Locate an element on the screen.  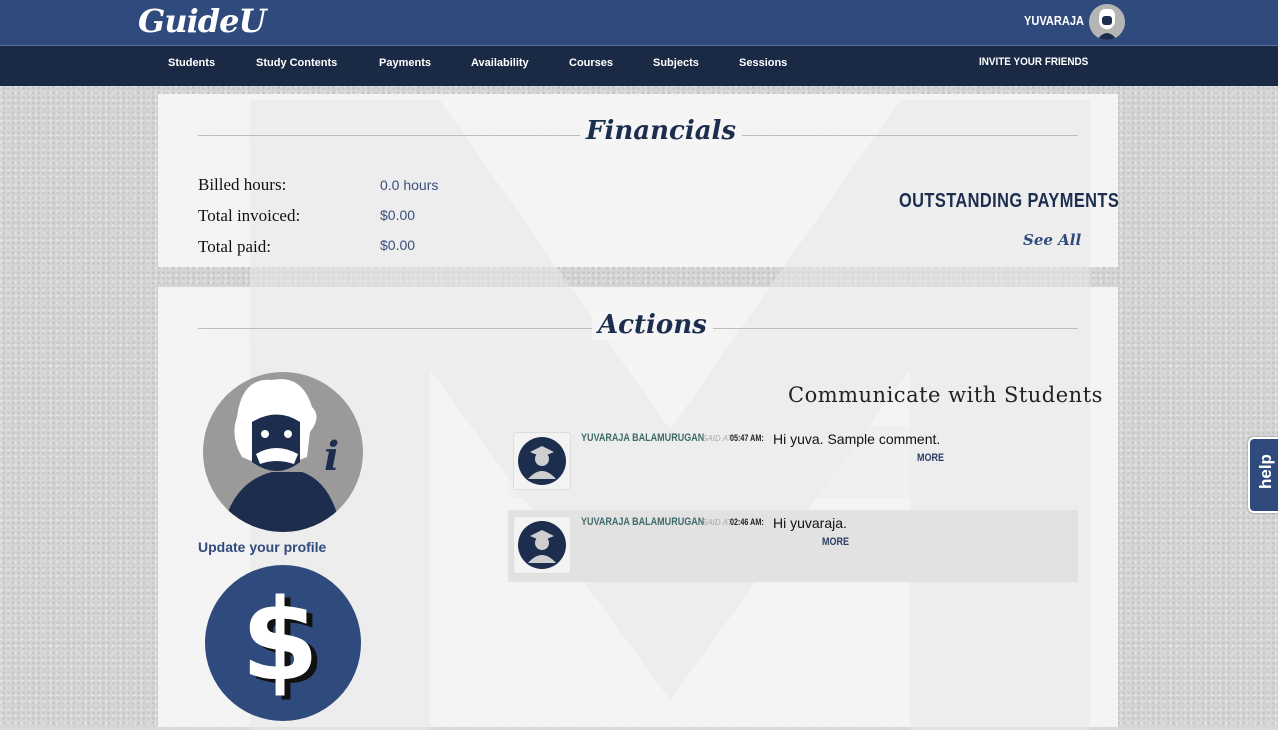
invite-friends-link: INVITE YOUR FRIENDS is located at coordinates (1033, 62).